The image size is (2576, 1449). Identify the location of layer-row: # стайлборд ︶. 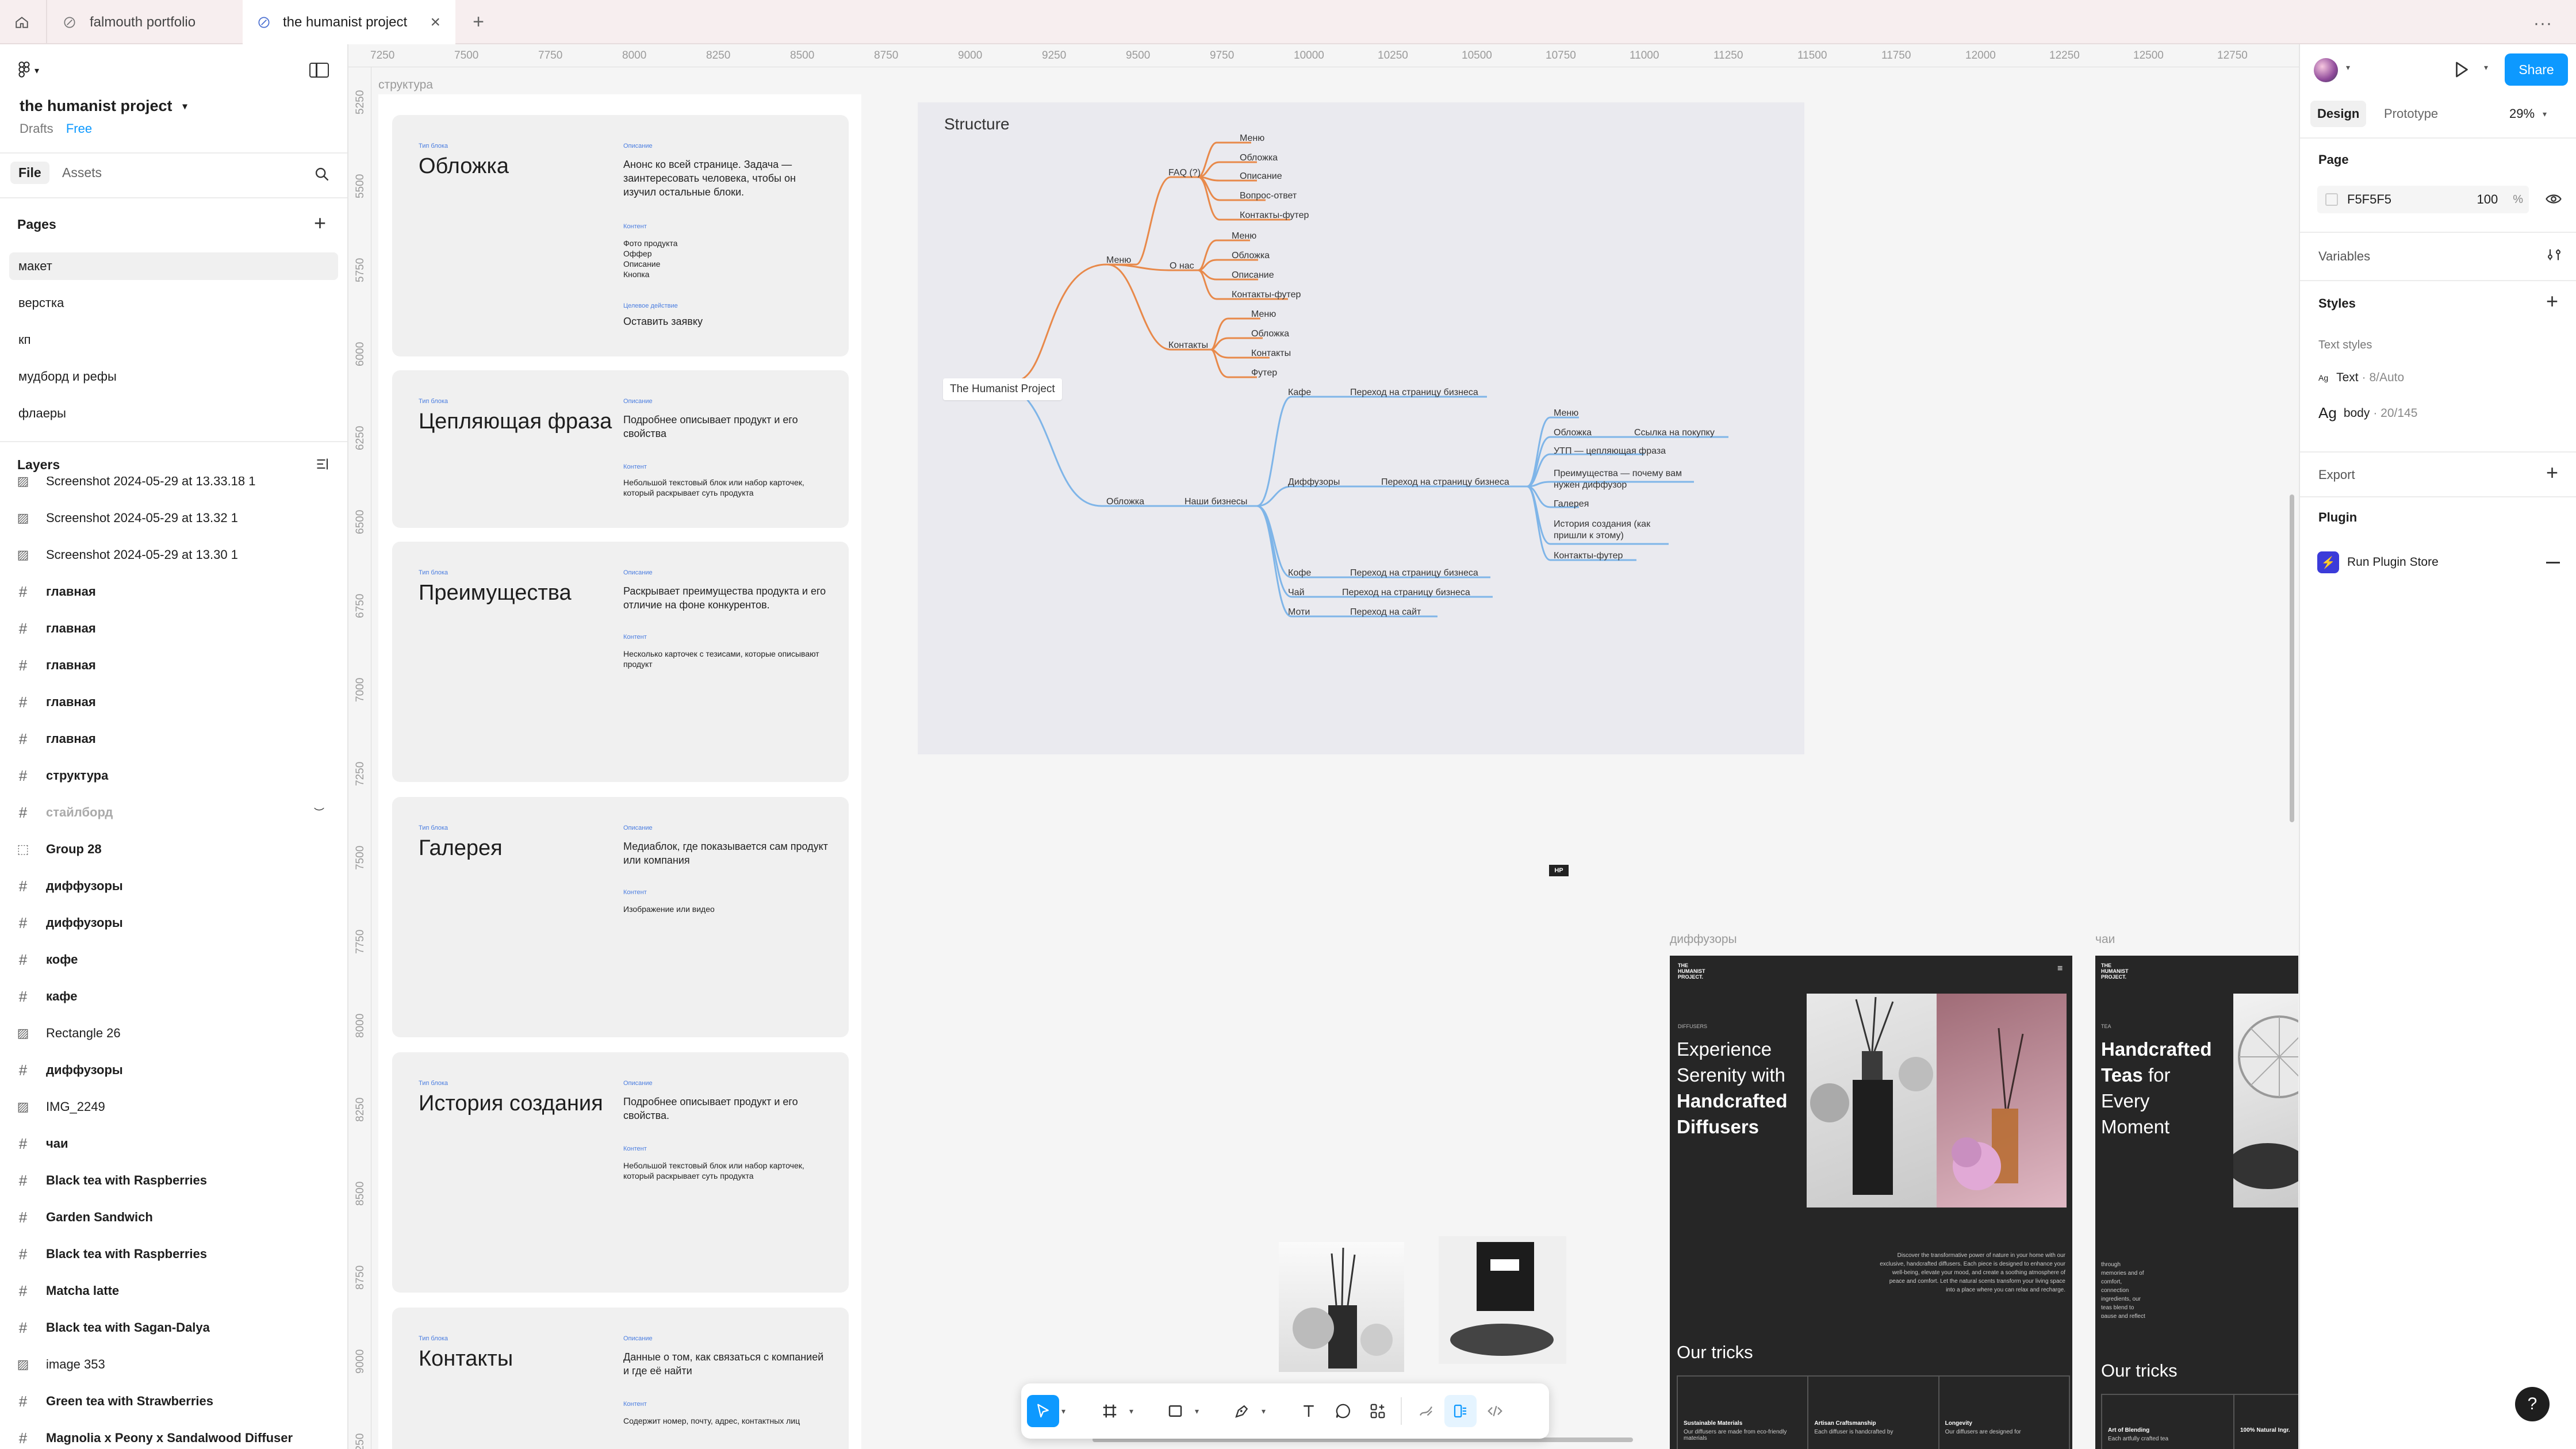
(173, 812).